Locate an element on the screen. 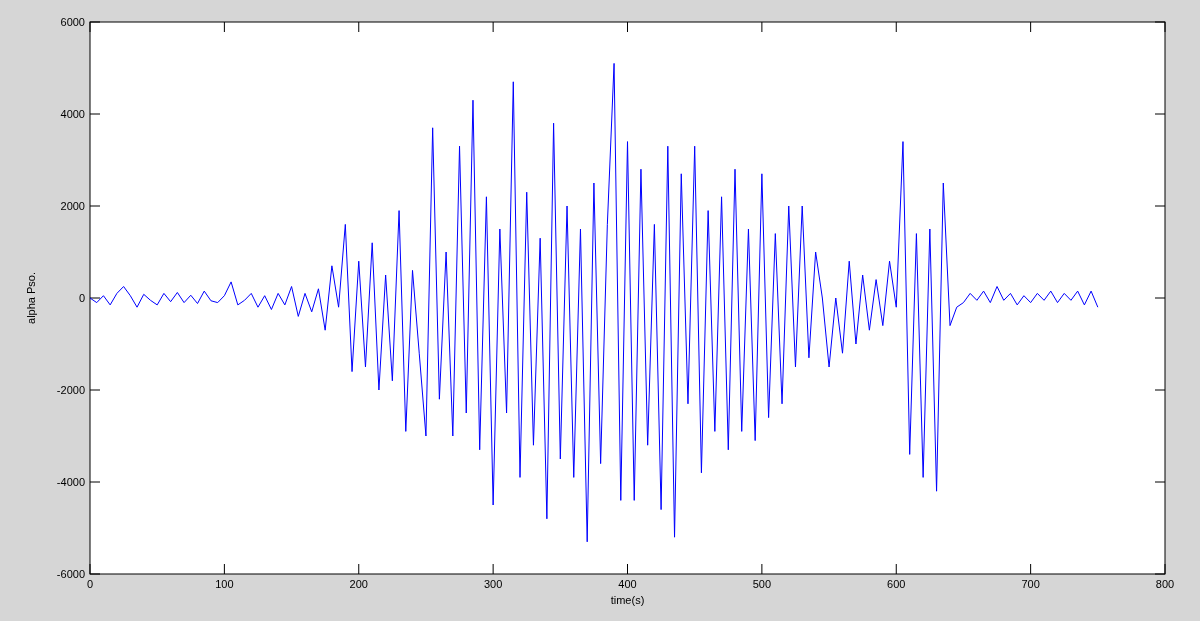  tick-label: 500 is located at coordinates (762, 584).